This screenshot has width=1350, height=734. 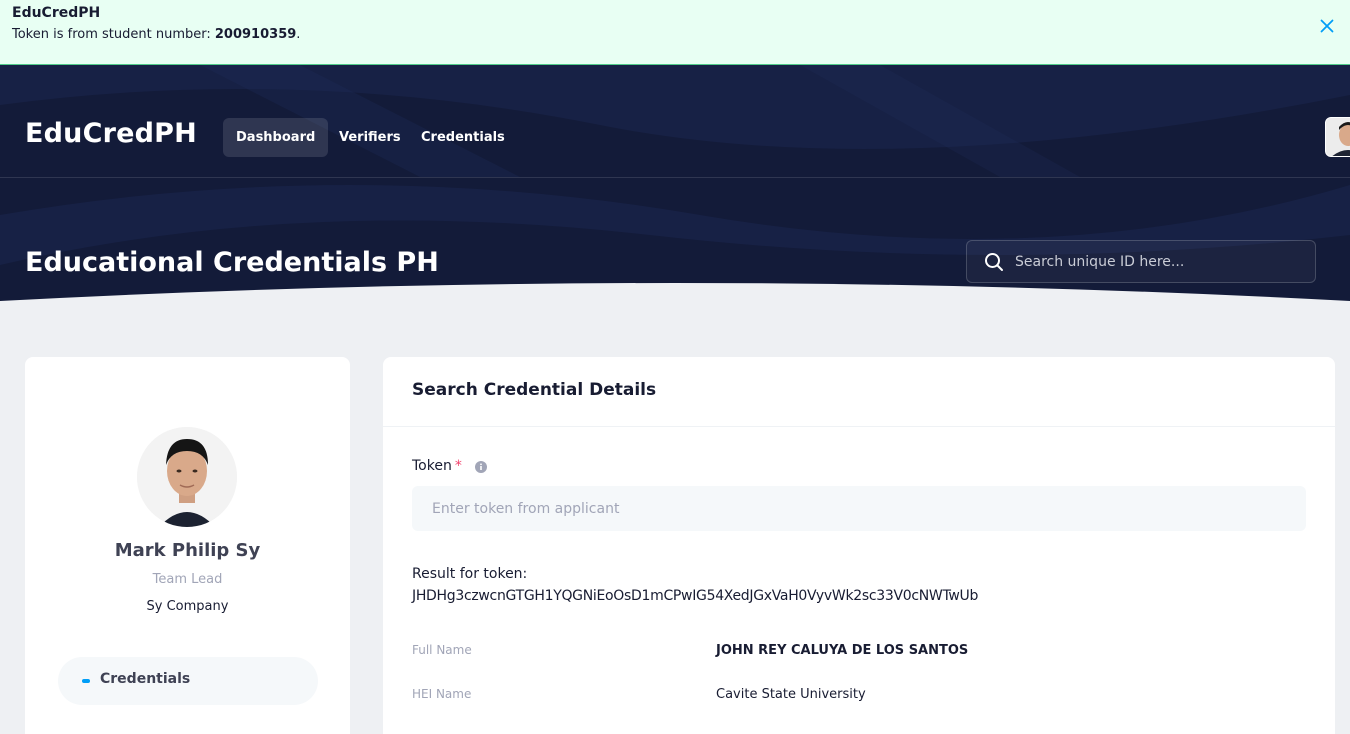 What do you see at coordinates (842, 650) in the screenshot?
I see `detail-value-full-name: JOHN REY CALUYA DE LOS SANTOS` at bounding box center [842, 650].